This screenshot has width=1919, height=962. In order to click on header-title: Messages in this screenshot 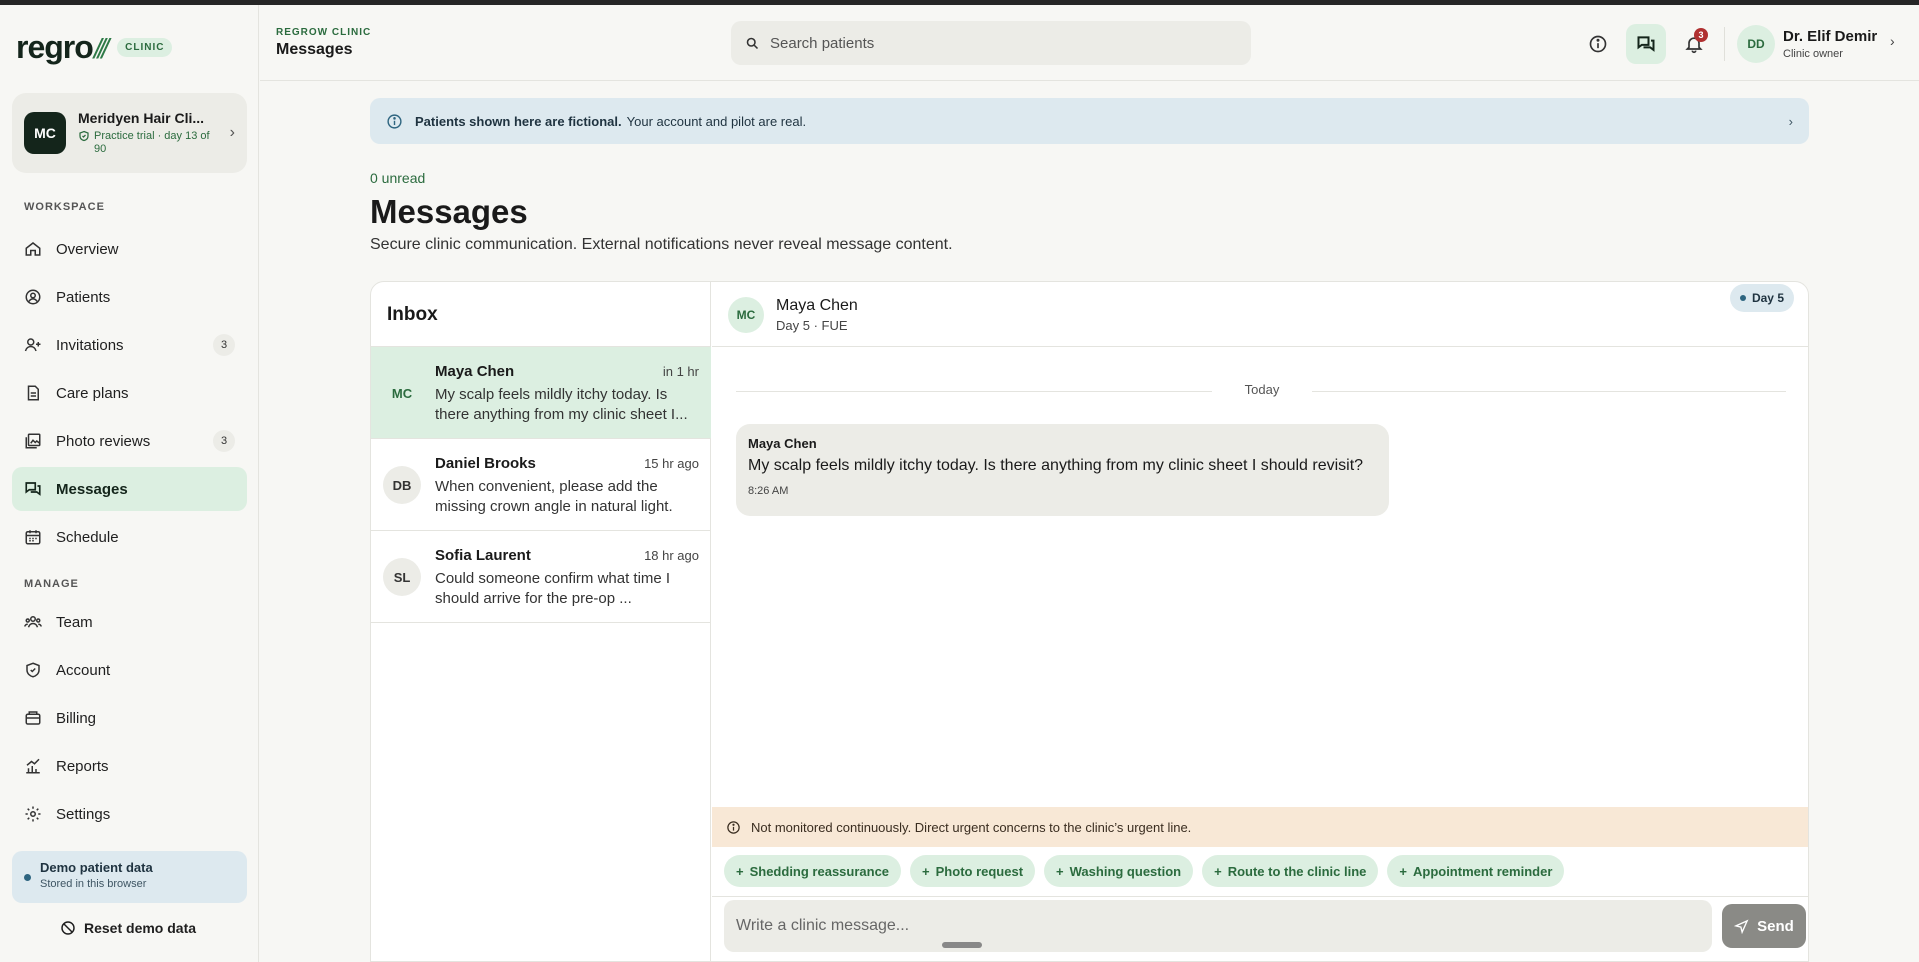, I will do `click(314, 49)`.